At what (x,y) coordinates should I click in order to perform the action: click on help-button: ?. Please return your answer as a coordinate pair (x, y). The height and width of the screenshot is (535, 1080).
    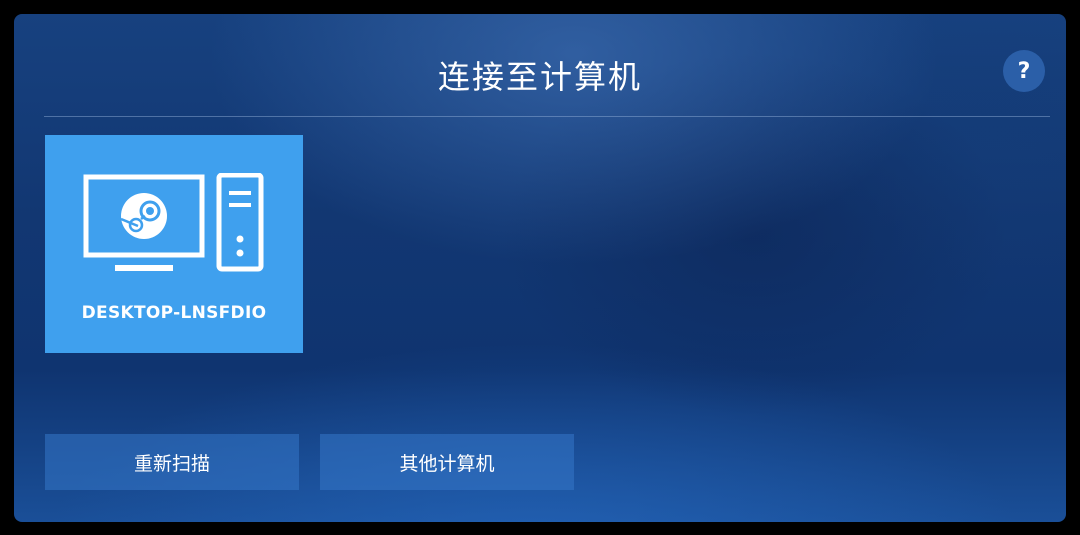
    Looking at the image, I should click on (1024, 71).